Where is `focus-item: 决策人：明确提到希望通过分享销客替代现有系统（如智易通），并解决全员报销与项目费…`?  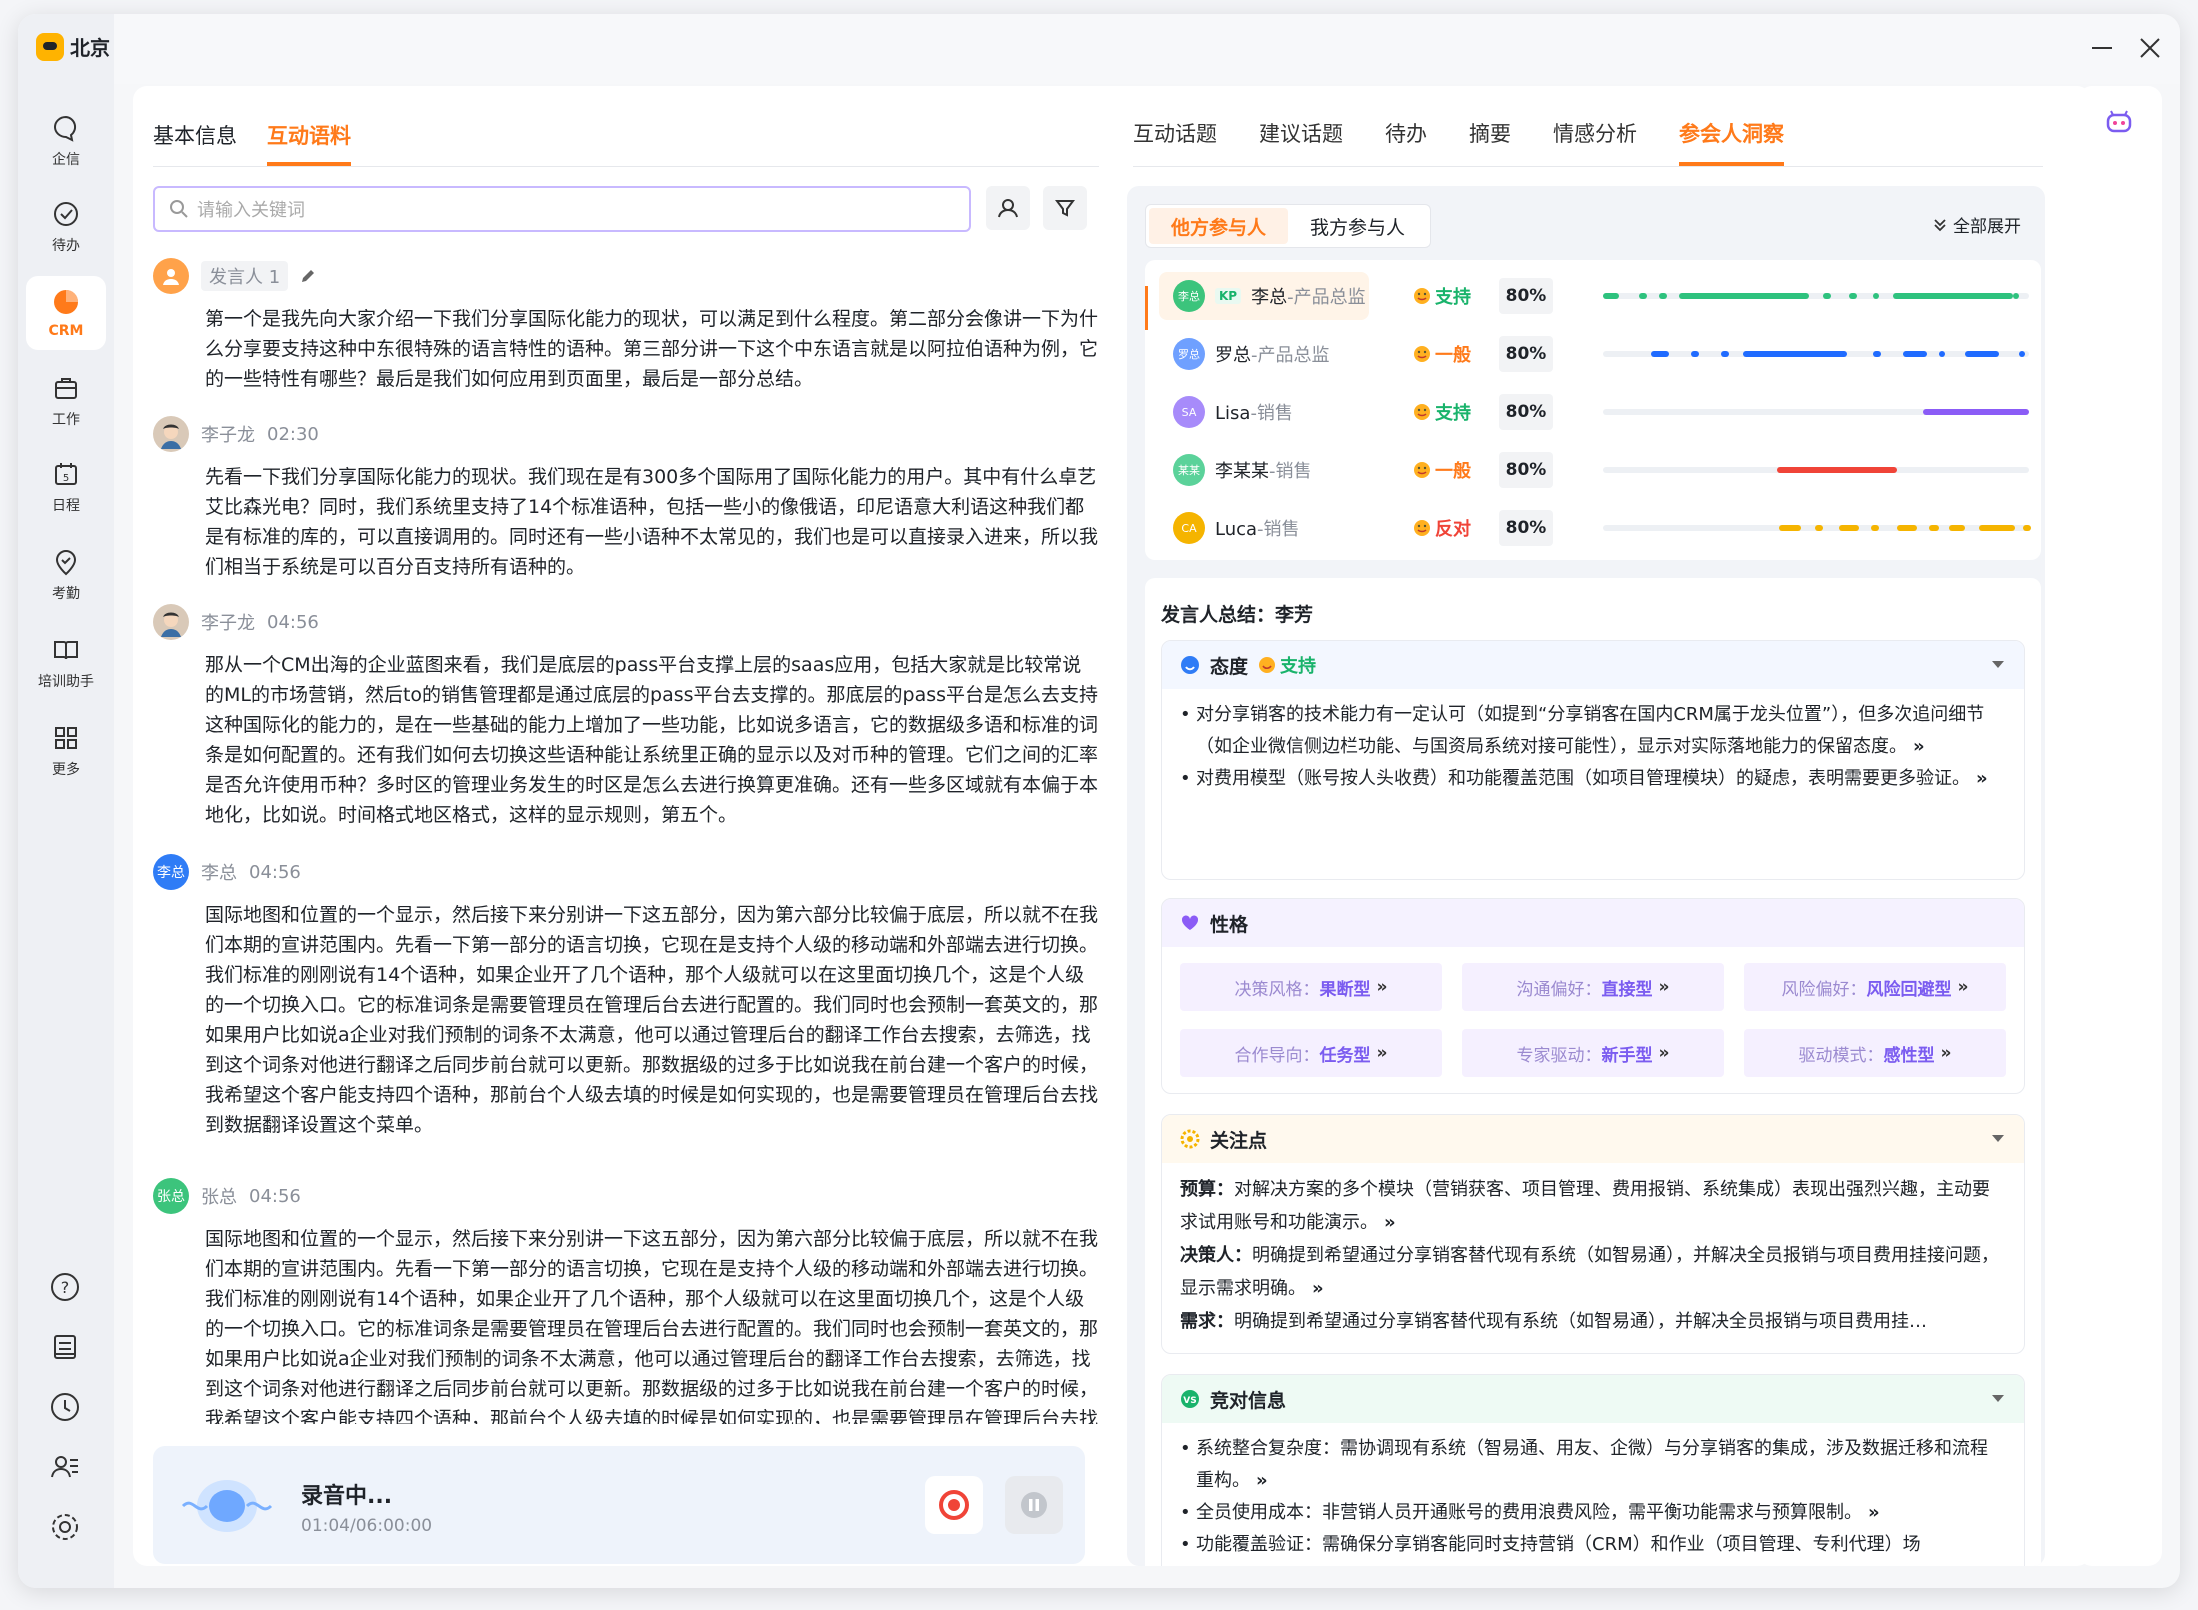 focus-item: 决策人：明确提到希望通过分享销客替代现有系统（如智易通），并解决全员报销与项目费… is located at coordinates (1589, 1272).